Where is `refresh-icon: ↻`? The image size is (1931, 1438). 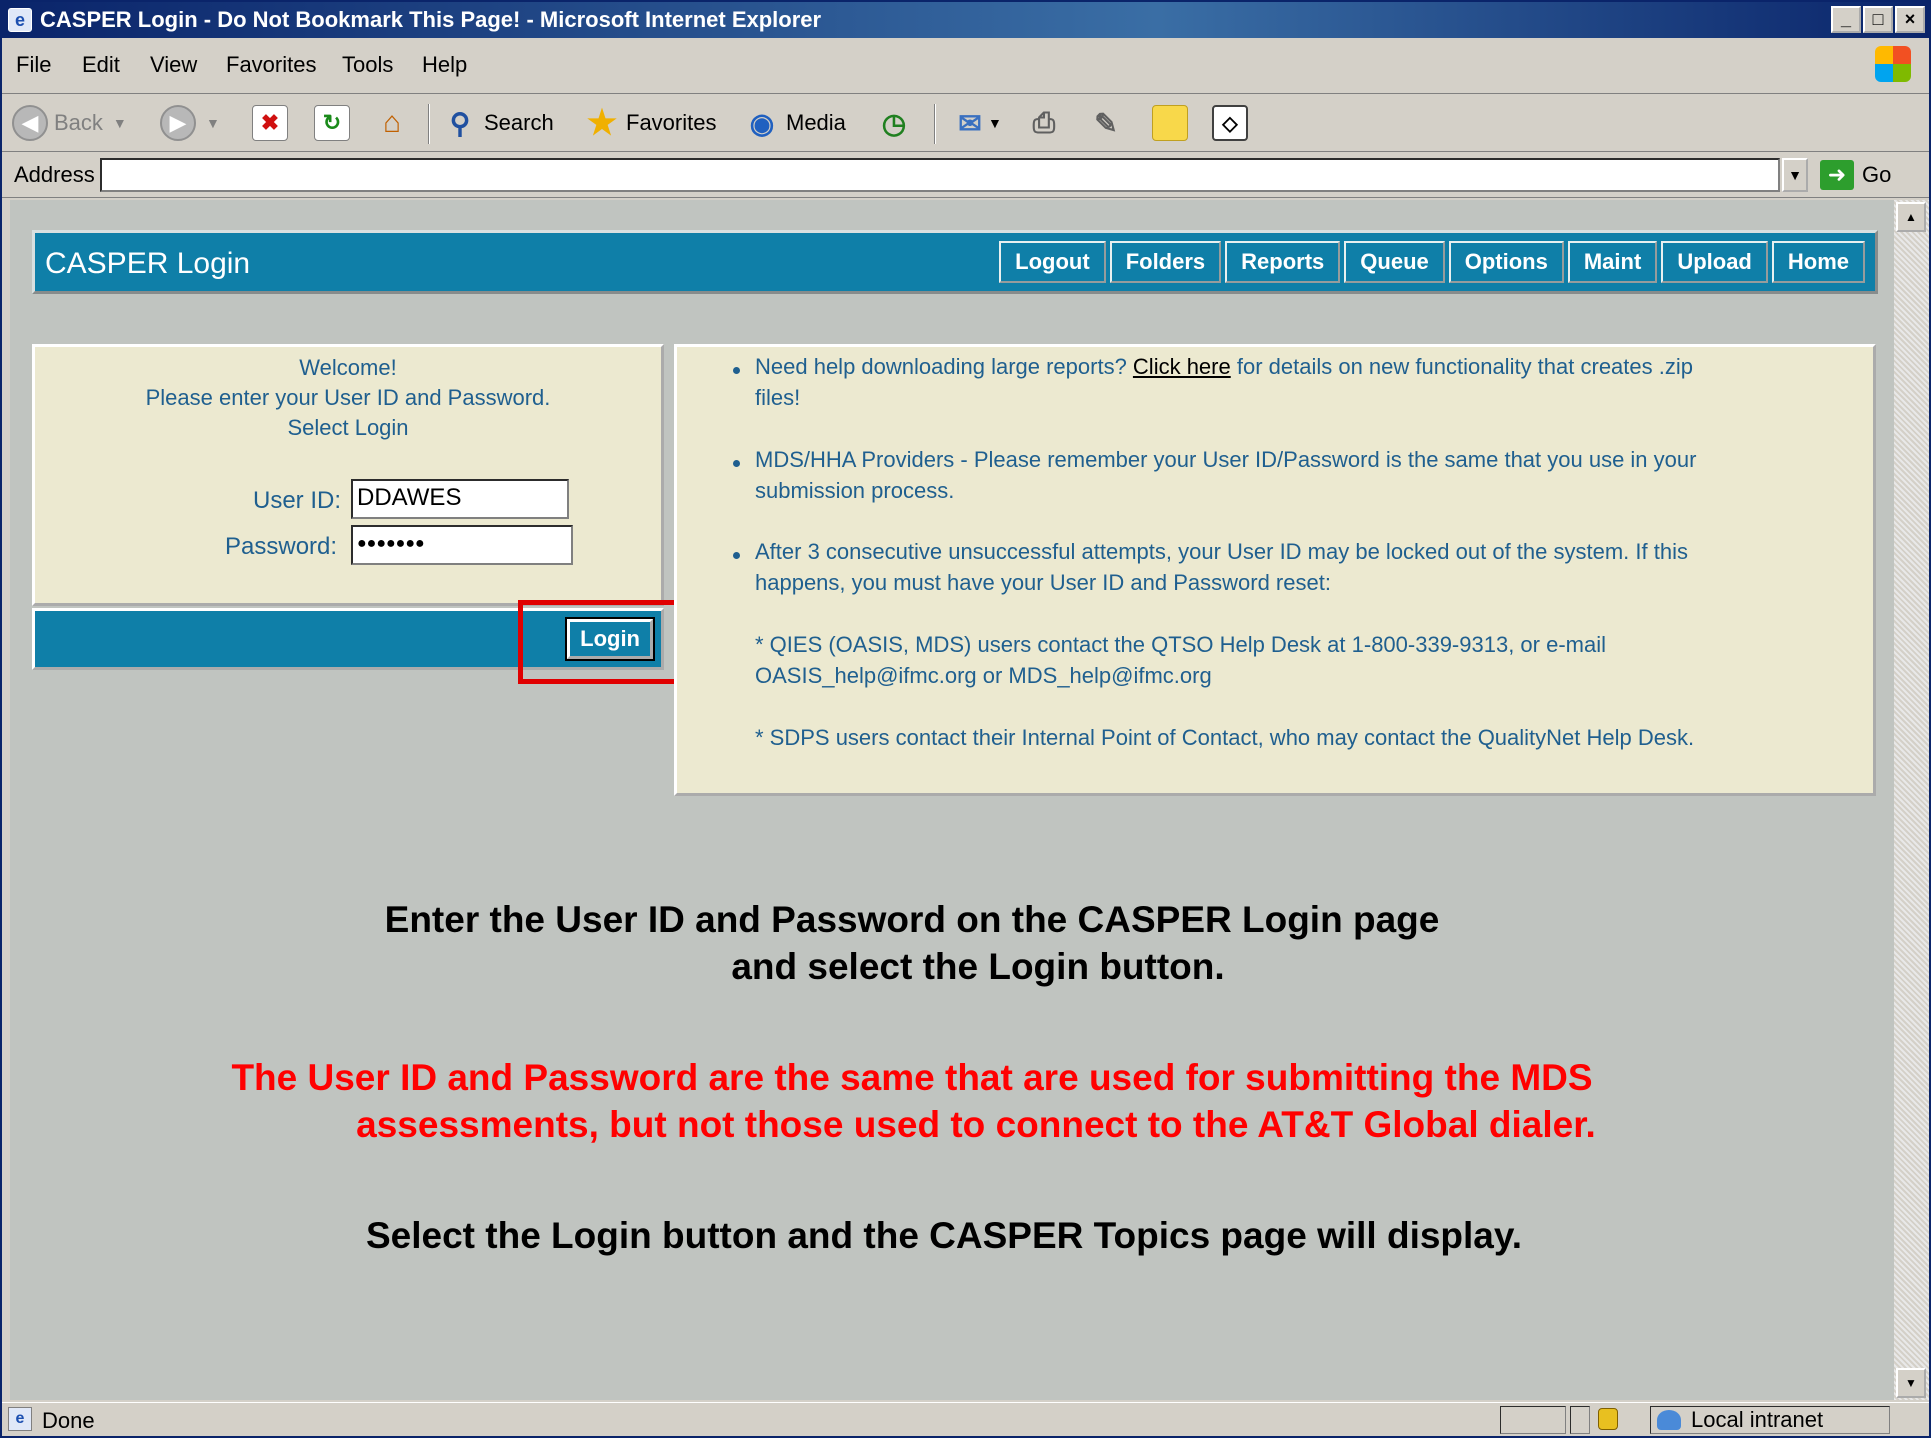
refresh-icon: ↻ is located at coordinates (332, 123).